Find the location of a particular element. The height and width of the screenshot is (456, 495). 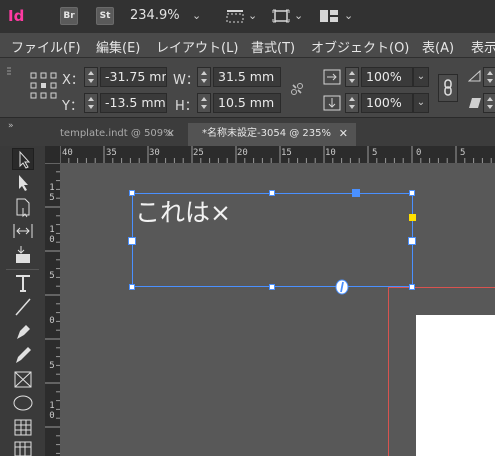

tab-untitled: *名称未設定-3054 @ 235% ✕ is located at coordinates (272, 134).